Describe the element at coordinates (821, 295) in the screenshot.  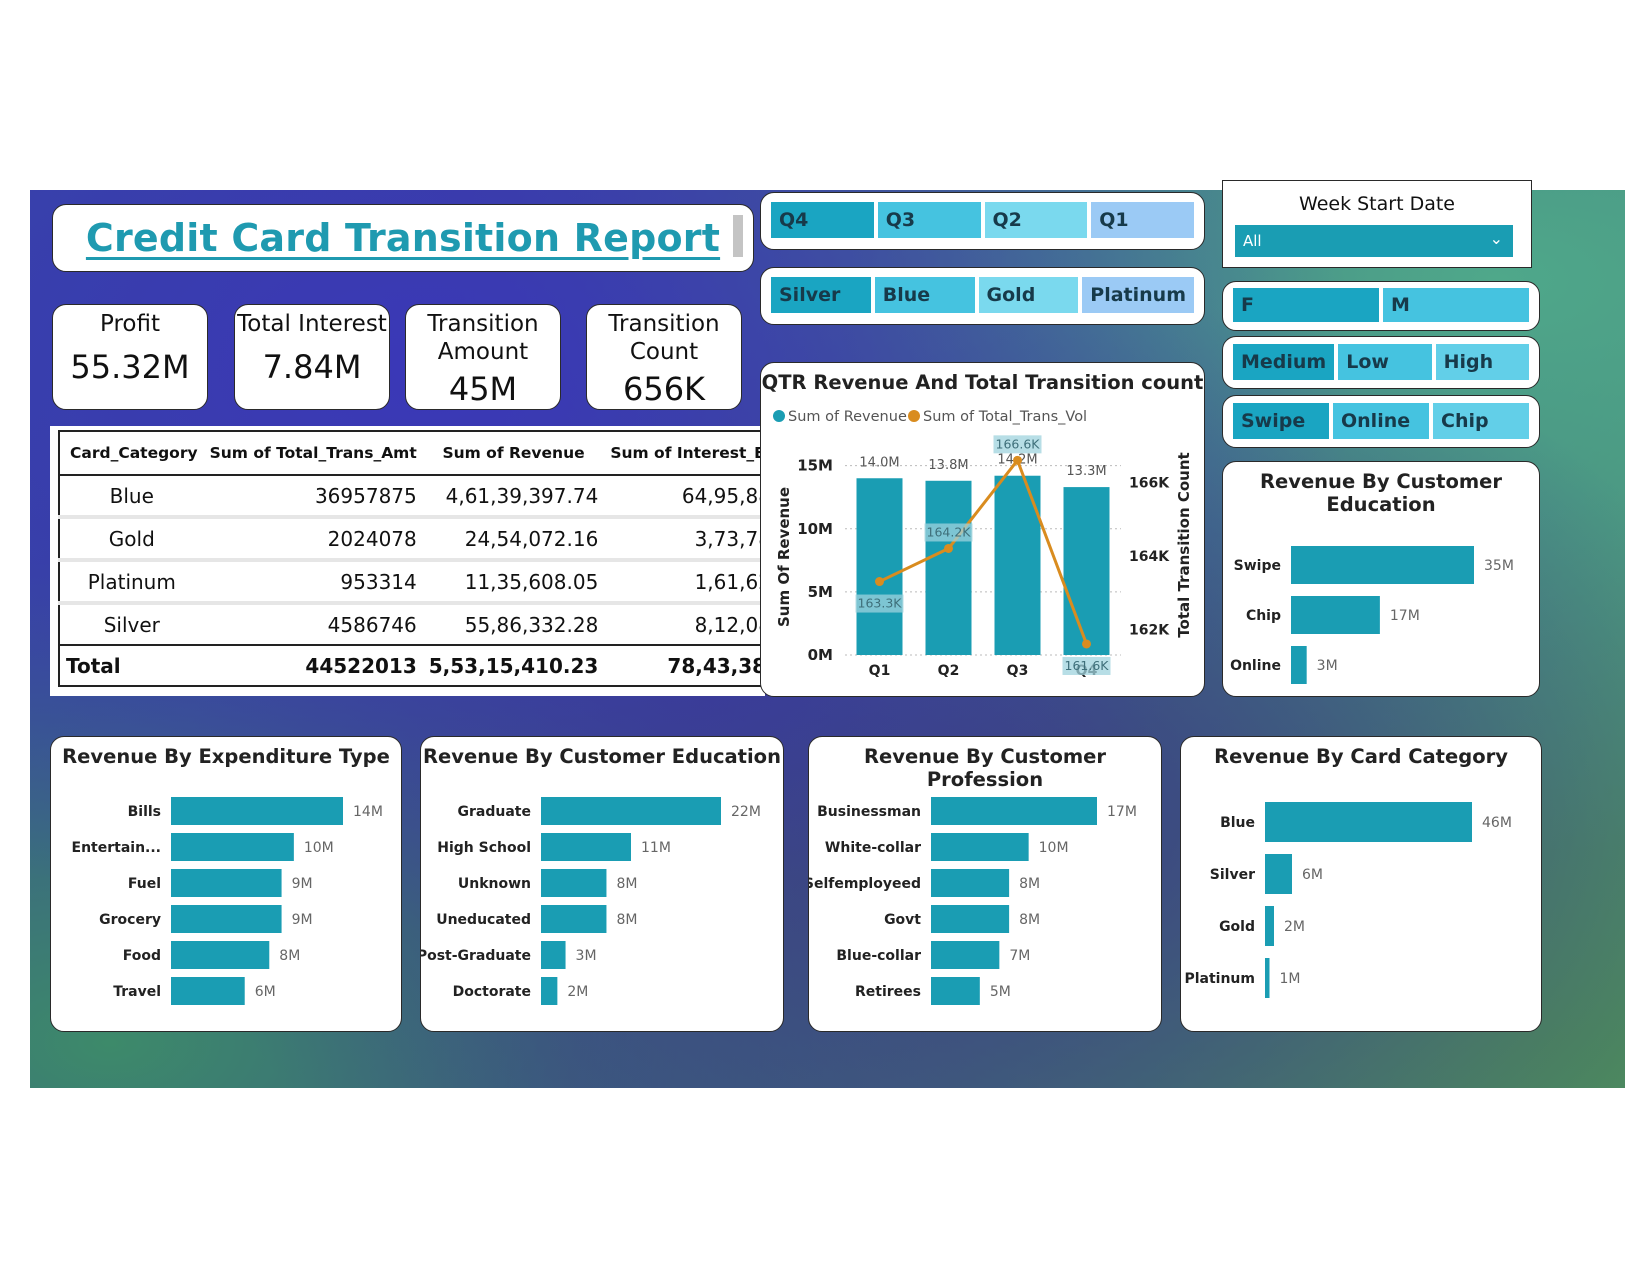
I see `slicer-silver: Silver` at that location.